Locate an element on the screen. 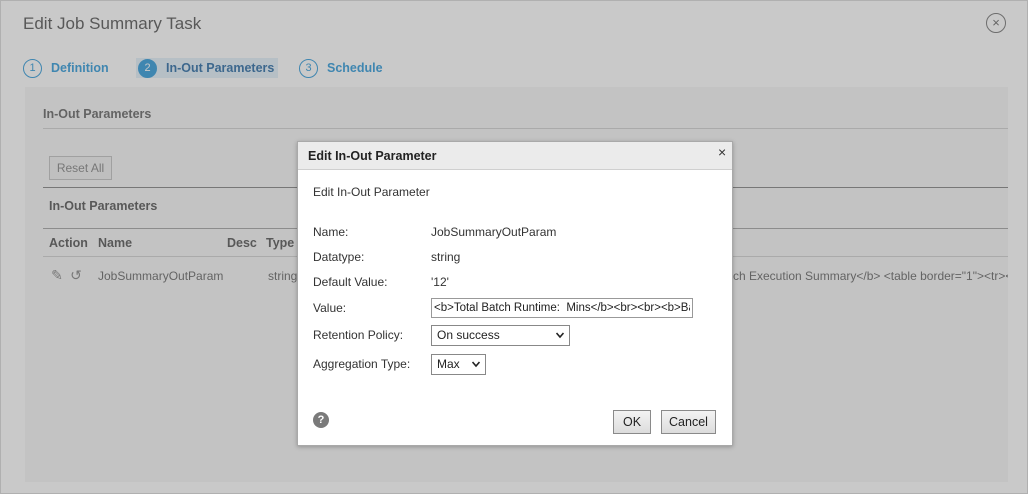  dialog-title: Edit In-Out Parameter is located at coordinates (372, 156).